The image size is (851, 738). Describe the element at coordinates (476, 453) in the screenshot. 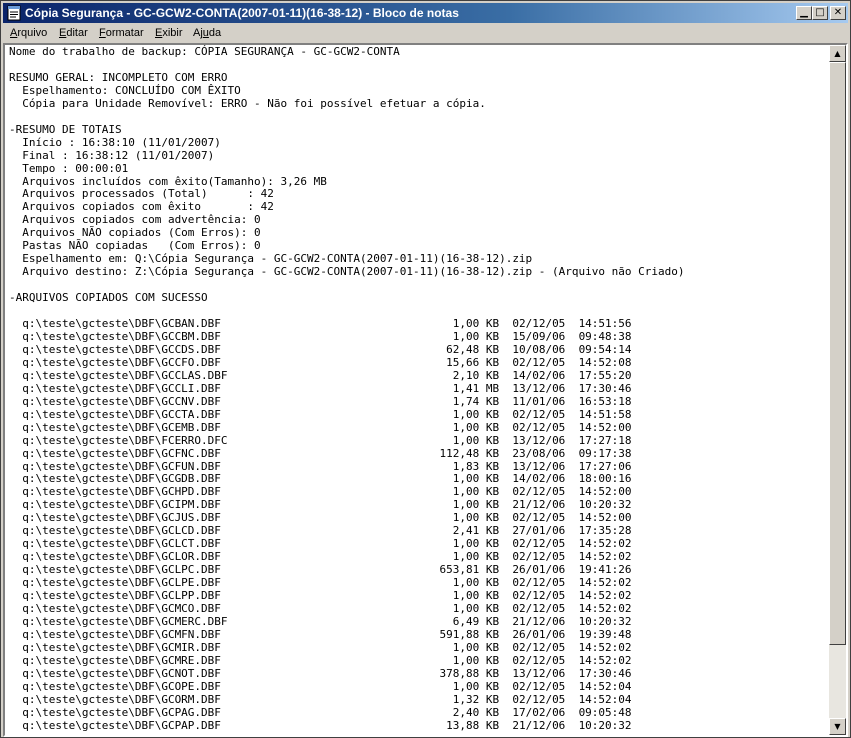

I see `file-size: 112,48 KB` at that location.